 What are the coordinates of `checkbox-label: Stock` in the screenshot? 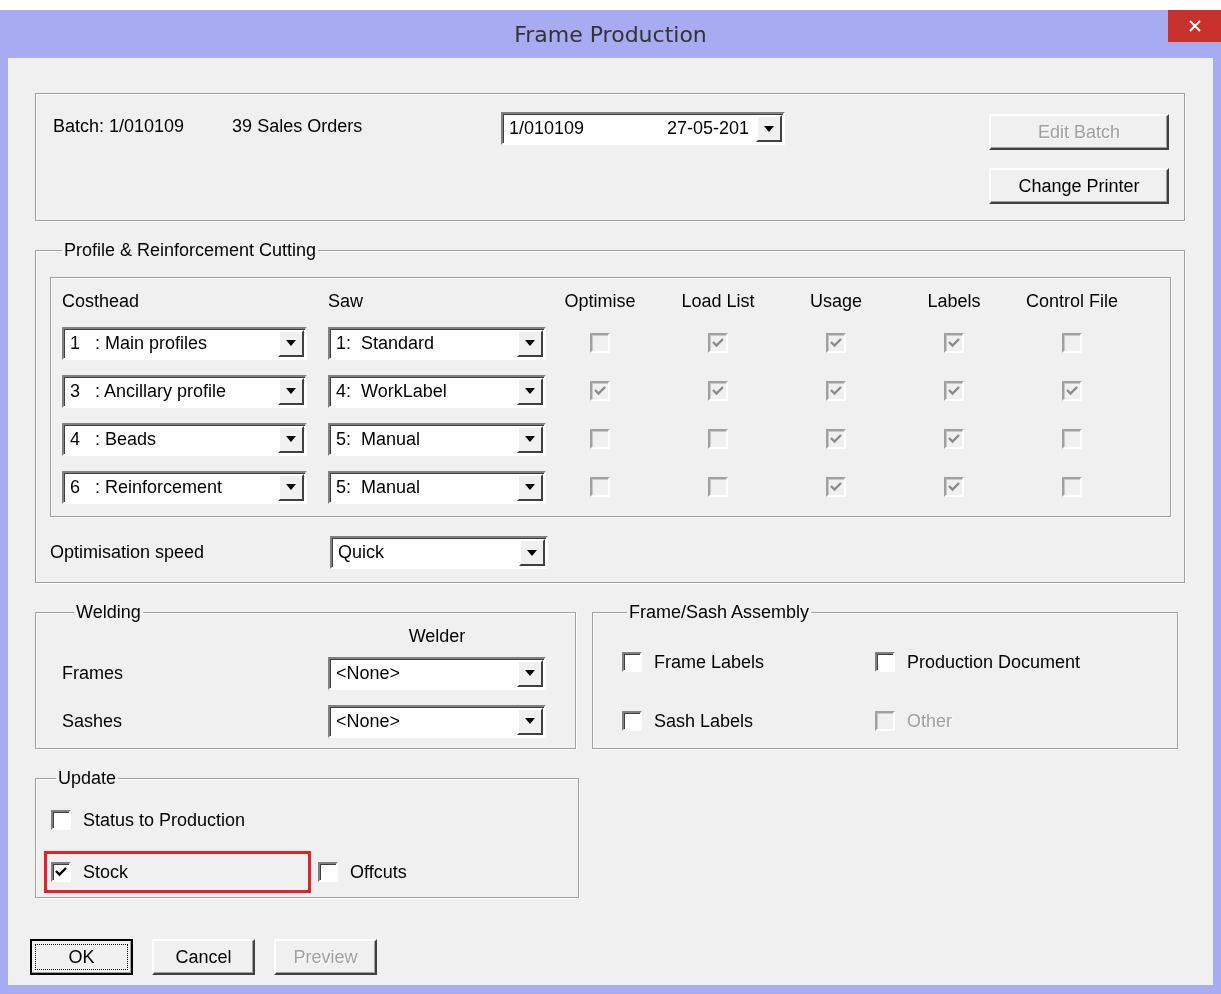 It's located at (106, 872).